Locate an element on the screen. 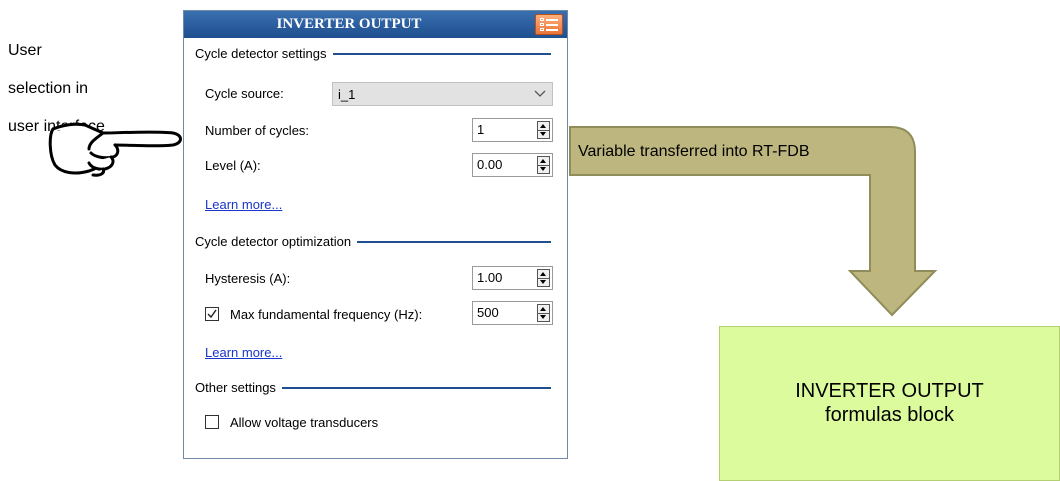  section-title: Other settings is located at coordinates (235, 387).